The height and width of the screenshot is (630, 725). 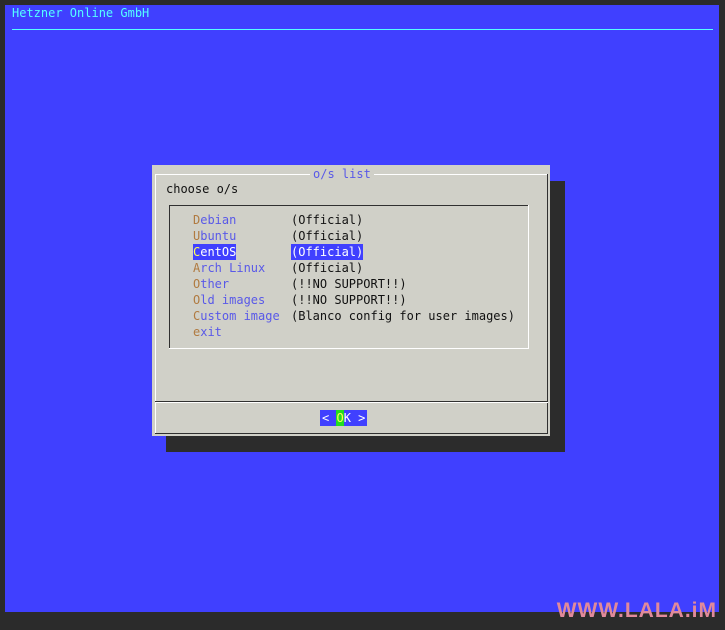 I want to click on menu-item-tag-rest: ther, so click(x=215, y=284).